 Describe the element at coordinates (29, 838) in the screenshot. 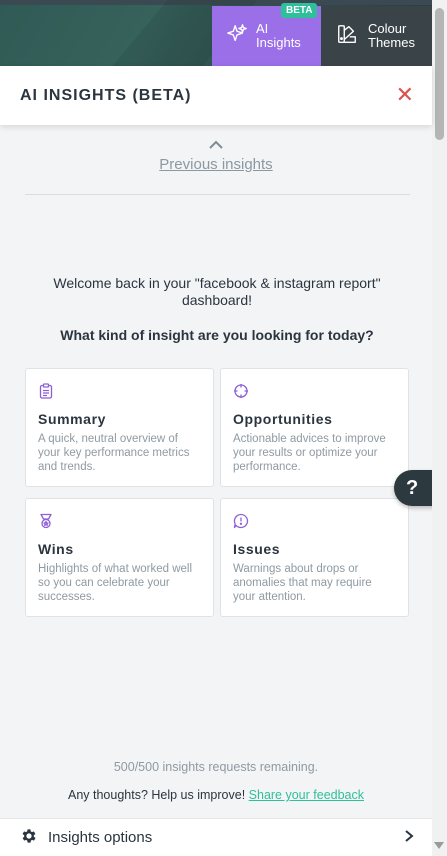

I see `gear-icon` at that location.